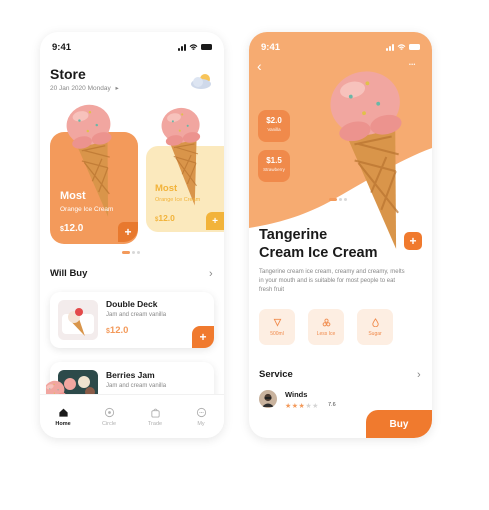  Describe the element at coordinates (203, 337) in the screenshot. I see `add-item-button: +` at that location.